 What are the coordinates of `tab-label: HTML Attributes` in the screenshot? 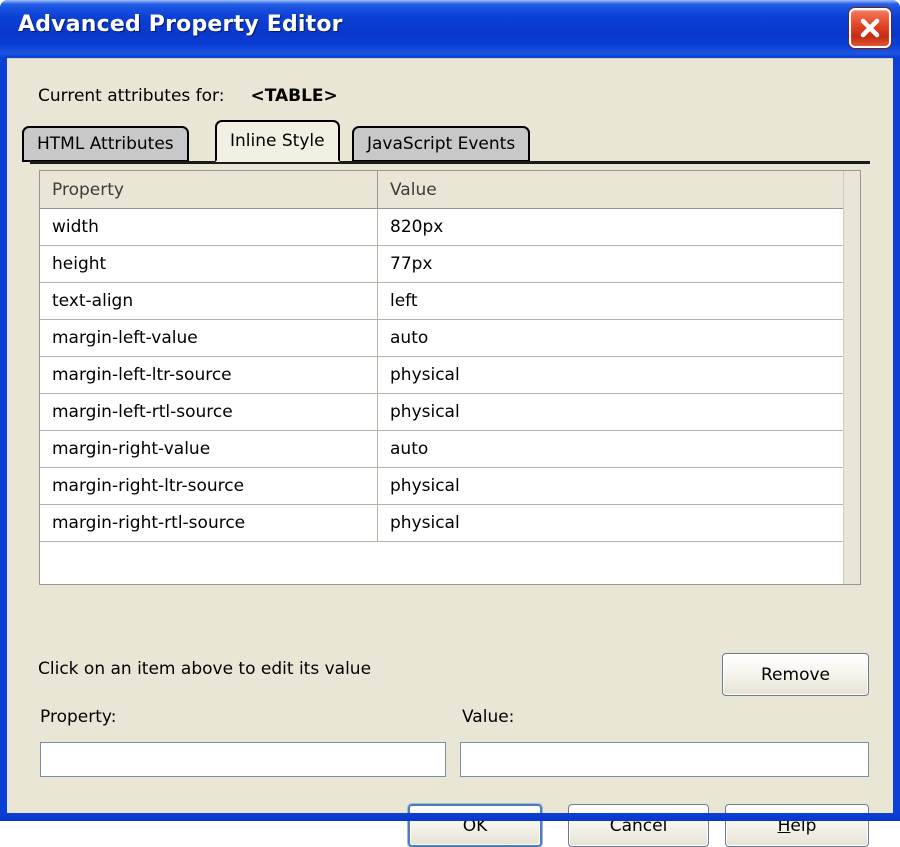 It's located at (105, 144).